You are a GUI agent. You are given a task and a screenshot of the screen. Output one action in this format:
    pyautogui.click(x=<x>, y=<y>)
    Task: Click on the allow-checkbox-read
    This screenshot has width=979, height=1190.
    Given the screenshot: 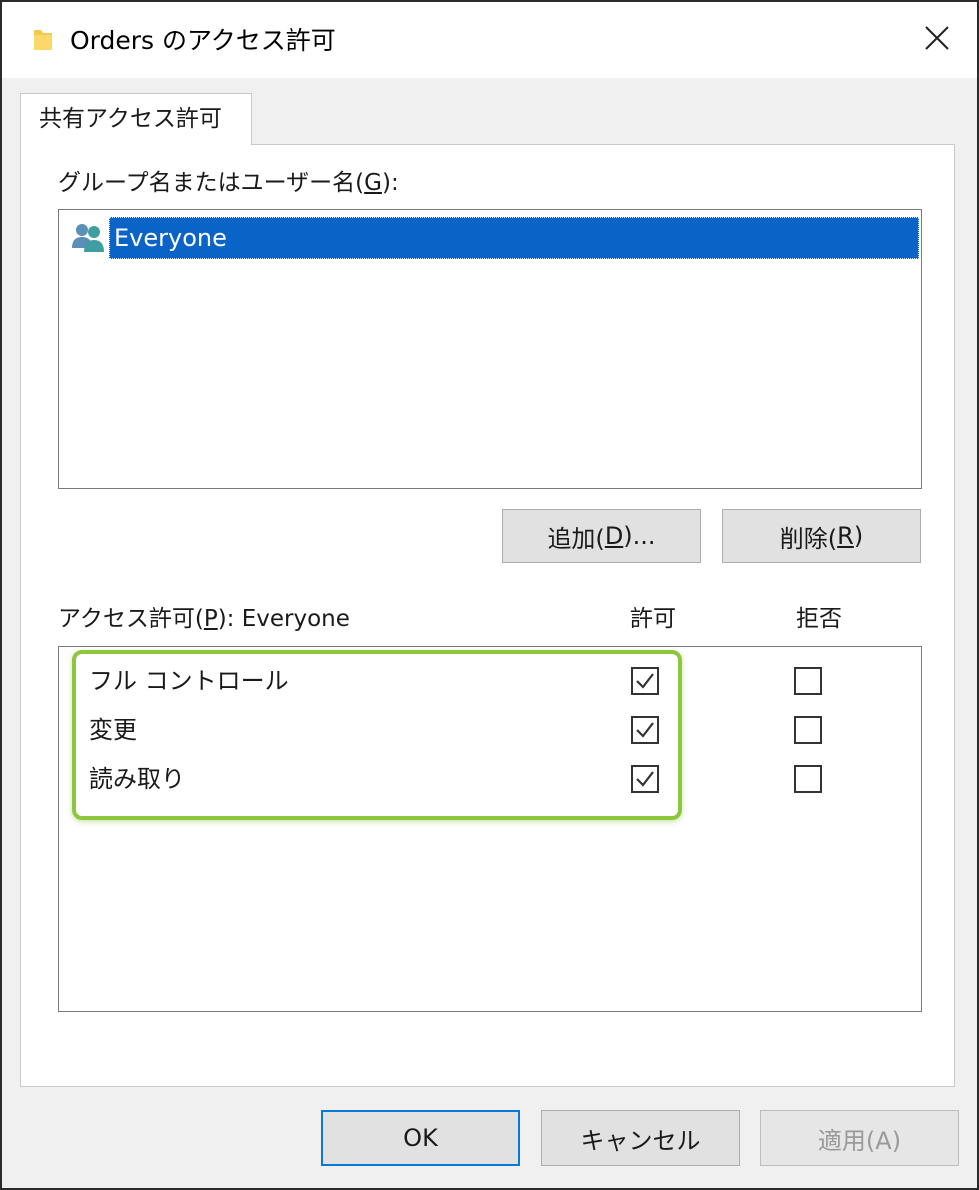 What is the action you would take?
    pyautogui.click(x=645, y=779)
    